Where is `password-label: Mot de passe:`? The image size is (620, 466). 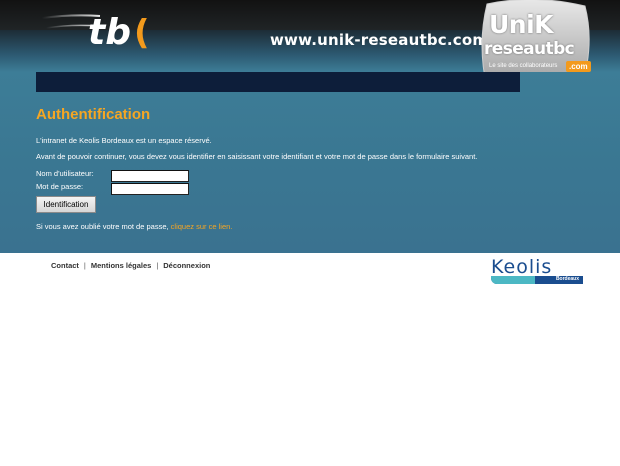
password-label: Mot de passe: is located at coordinates (60, 186).